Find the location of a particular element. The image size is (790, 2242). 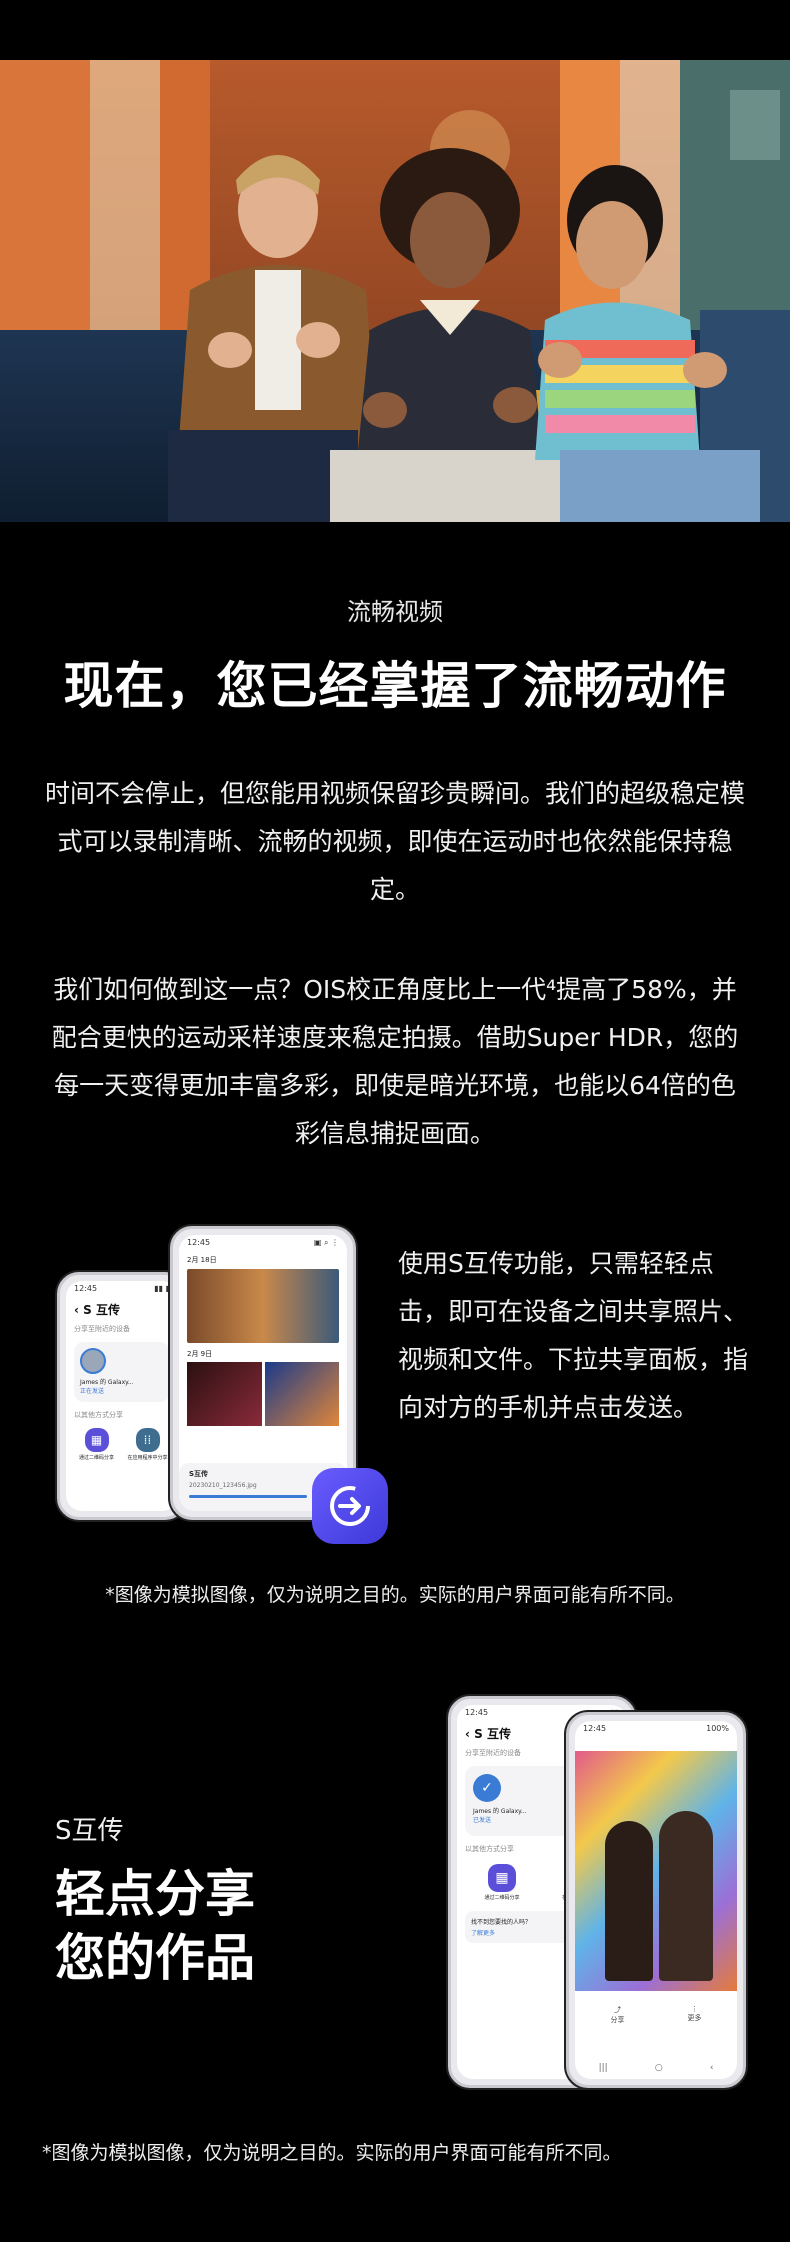

section-eyebrow: 流畅视频 is located at coordinates (395, 612).